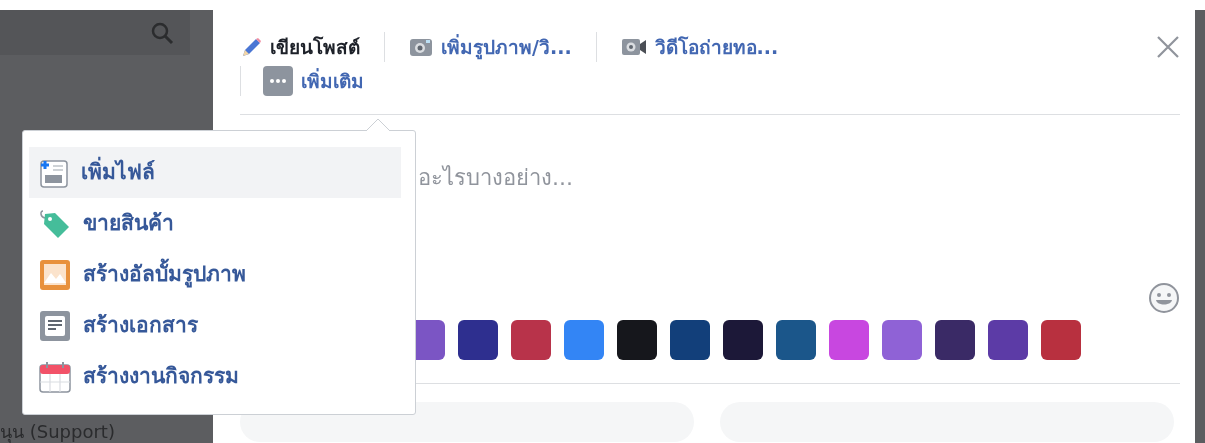 This screenshot has height=443, width=1205. What do you see at coordinates (55, 274) in the screenshot?
I see `photo-album-icon` at bounding box center [55, 274].